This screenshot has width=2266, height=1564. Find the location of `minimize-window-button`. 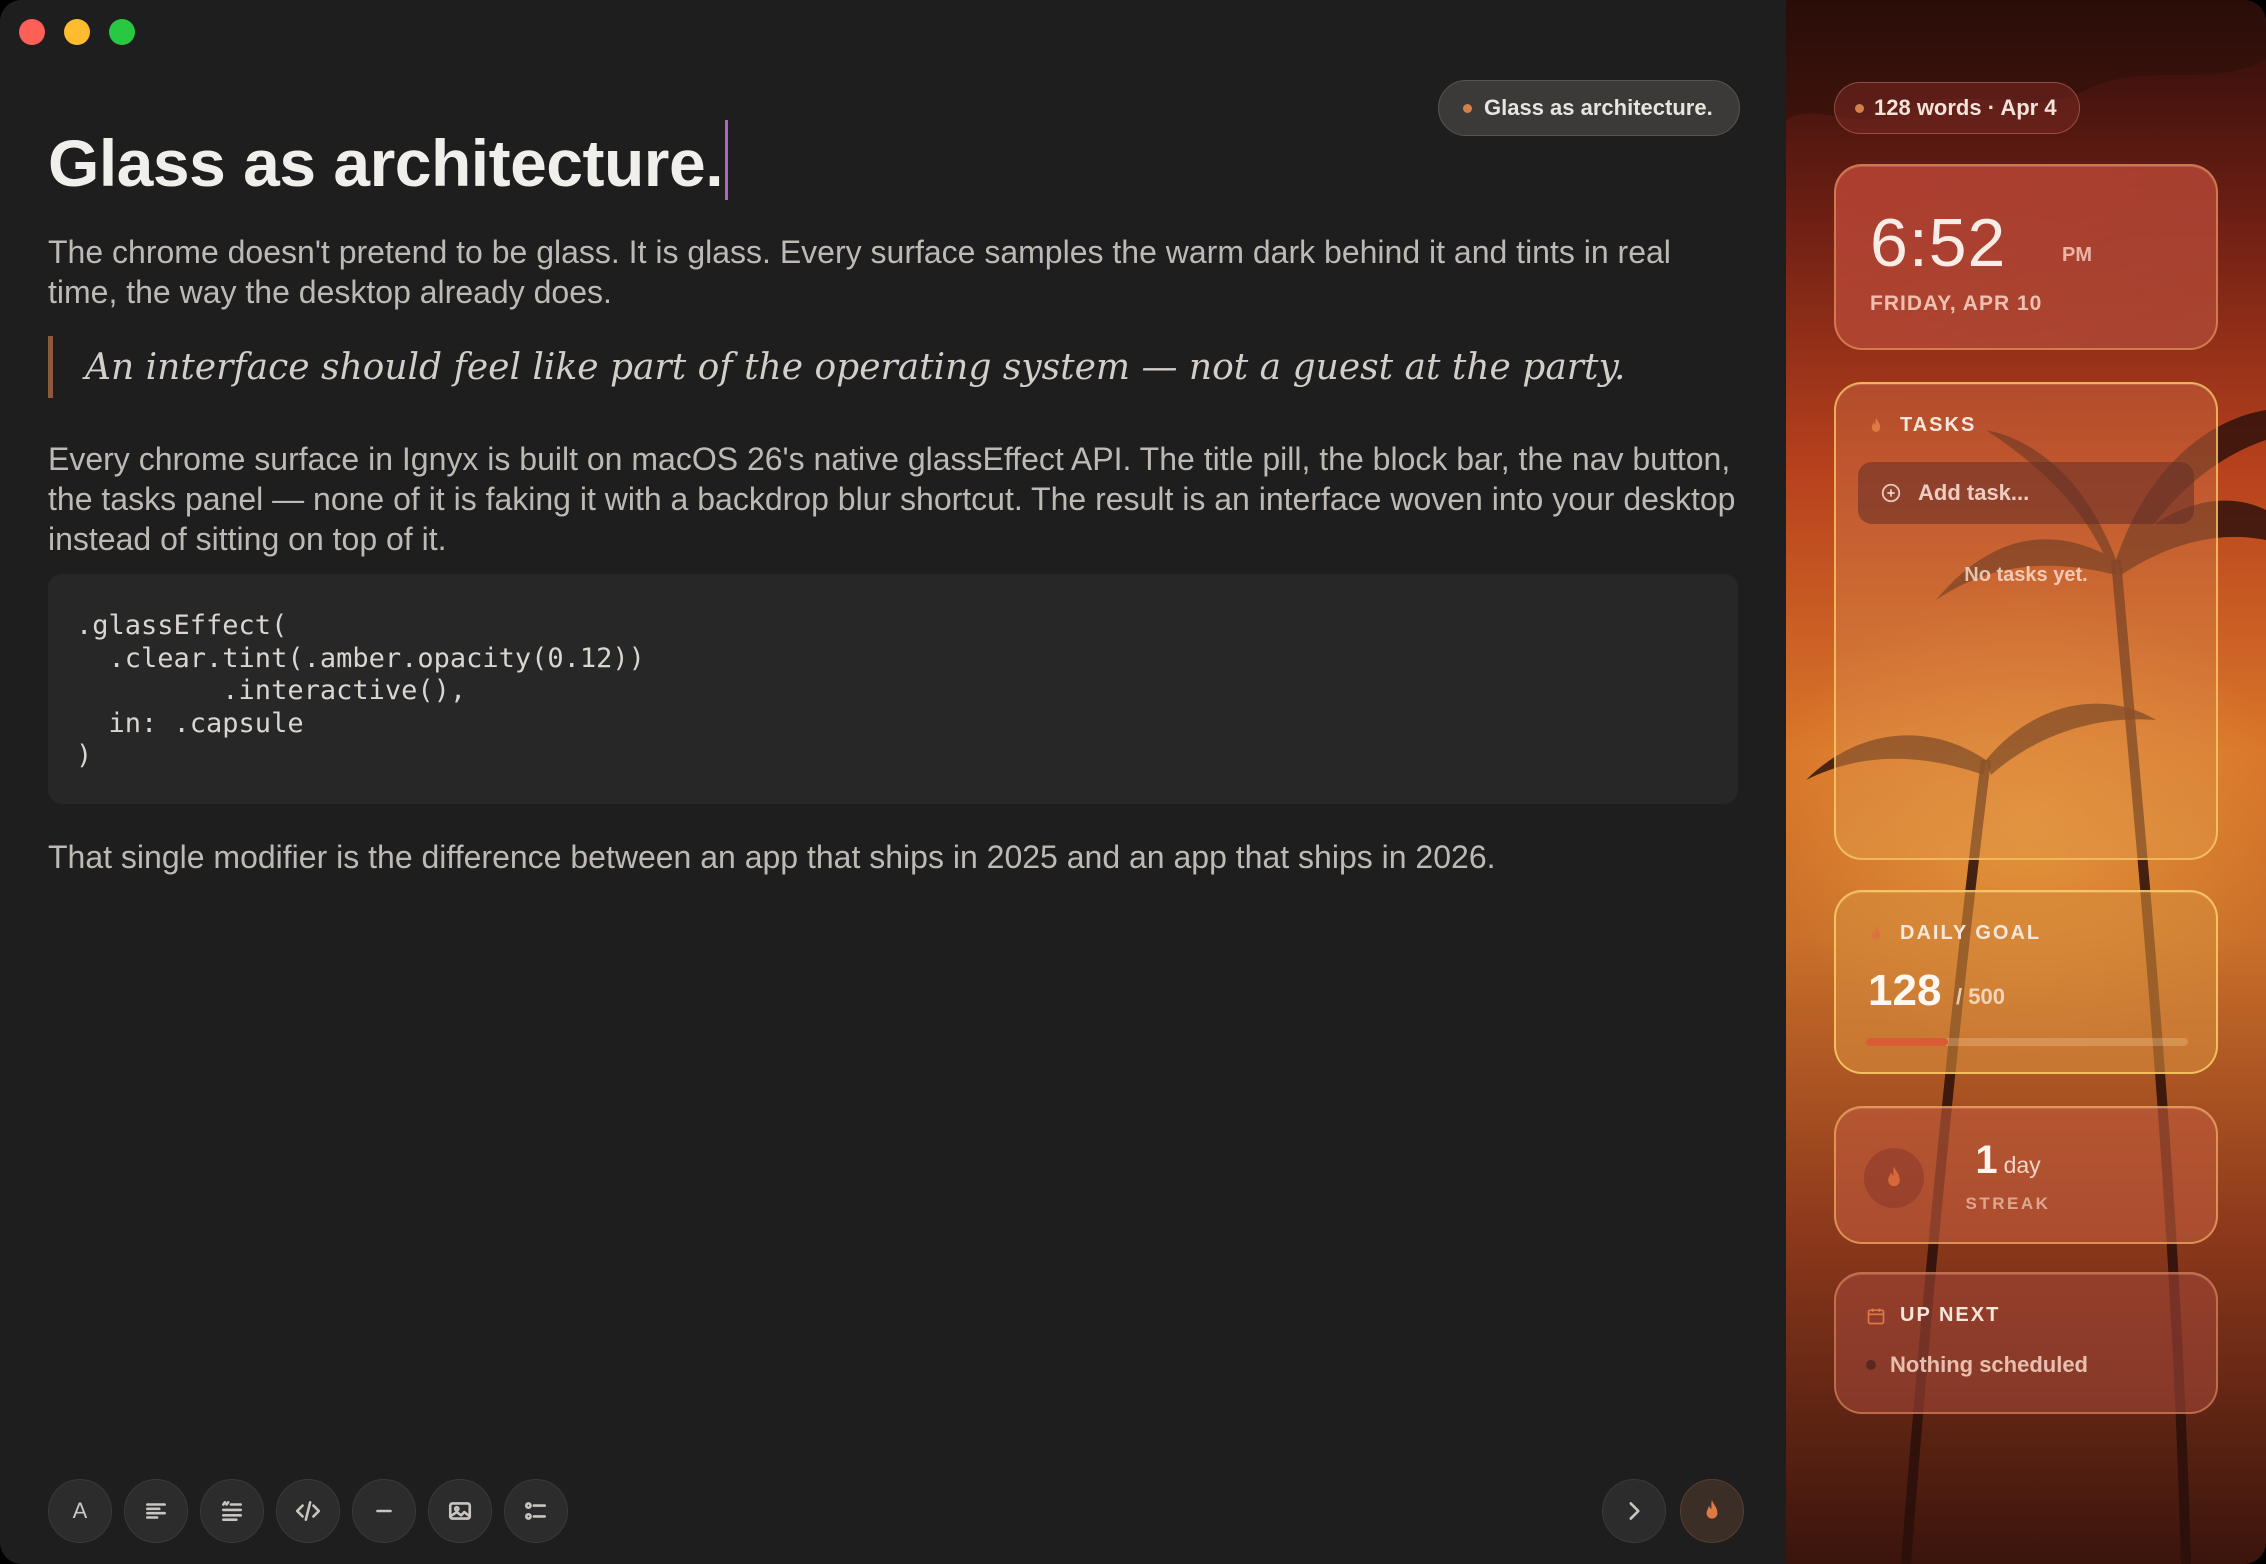

minimize-window-button is located at coordinates (77, 32).